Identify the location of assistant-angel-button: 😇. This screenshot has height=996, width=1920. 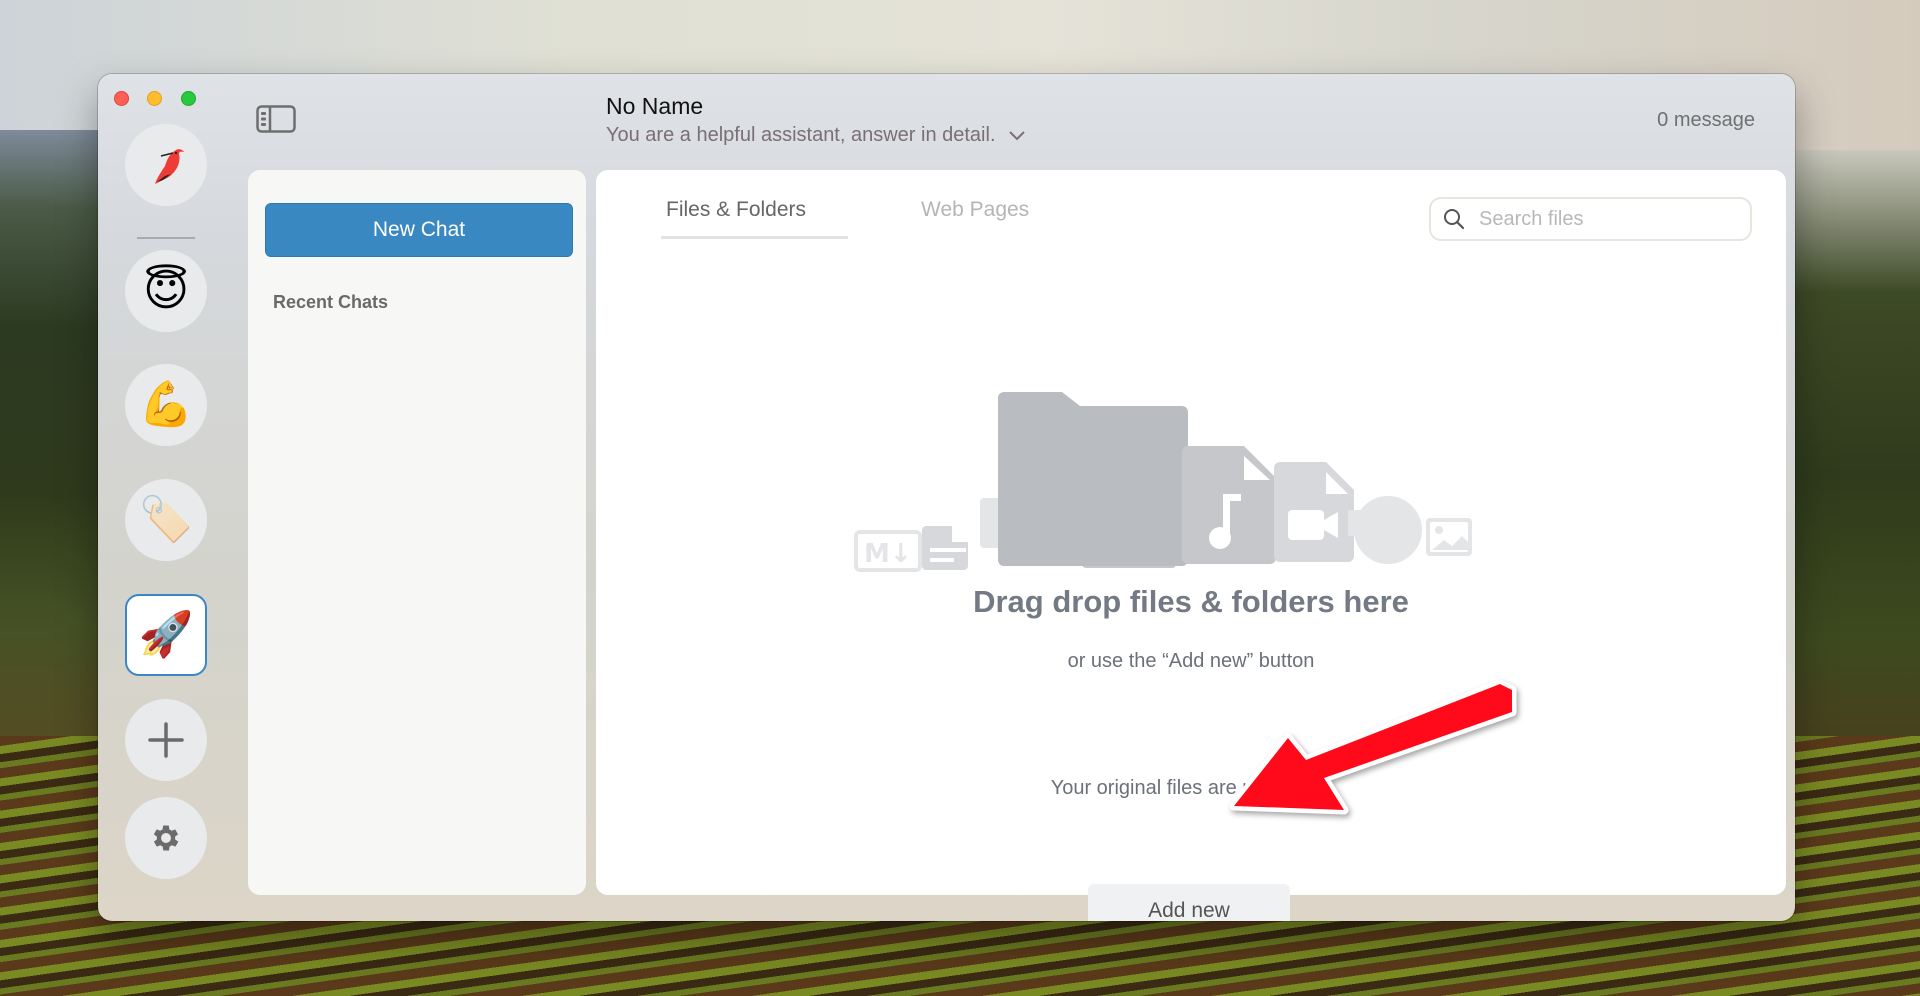
(166, 291).